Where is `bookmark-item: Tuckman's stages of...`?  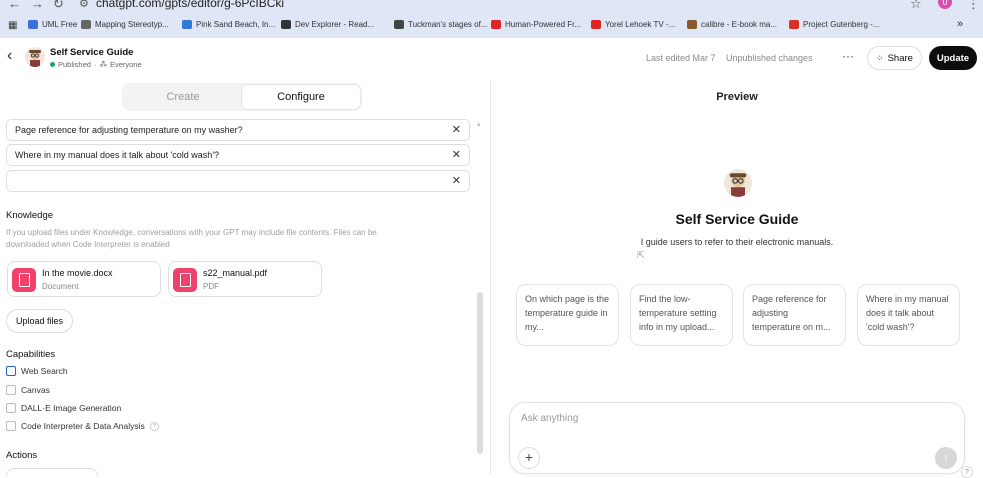
bookmark-item: Tuckman's stages of... is located at coordinates (440, 24).